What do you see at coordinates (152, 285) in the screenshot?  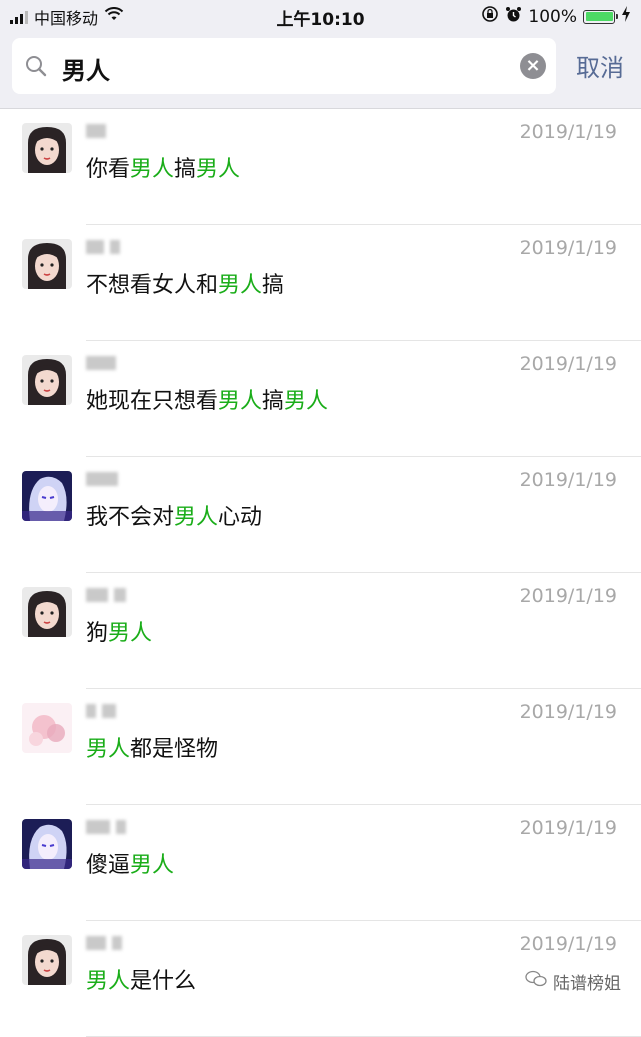 I see `snippet-text: 不想看女人和` at bounding box center [152, 285].